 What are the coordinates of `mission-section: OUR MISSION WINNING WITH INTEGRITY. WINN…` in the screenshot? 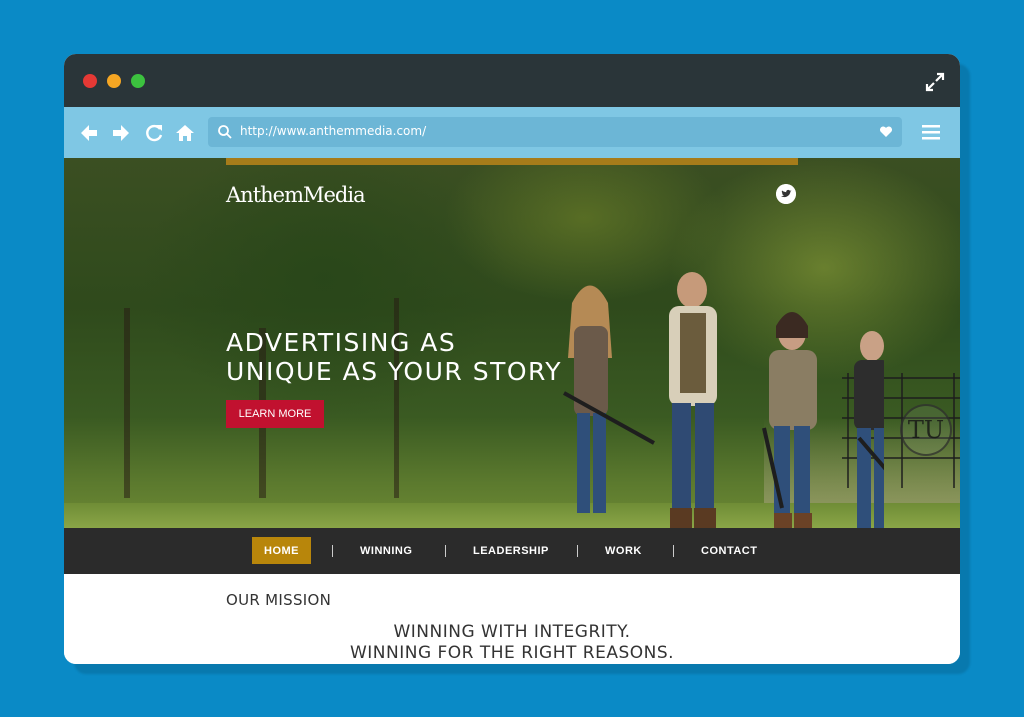 It's located at (512, 619).